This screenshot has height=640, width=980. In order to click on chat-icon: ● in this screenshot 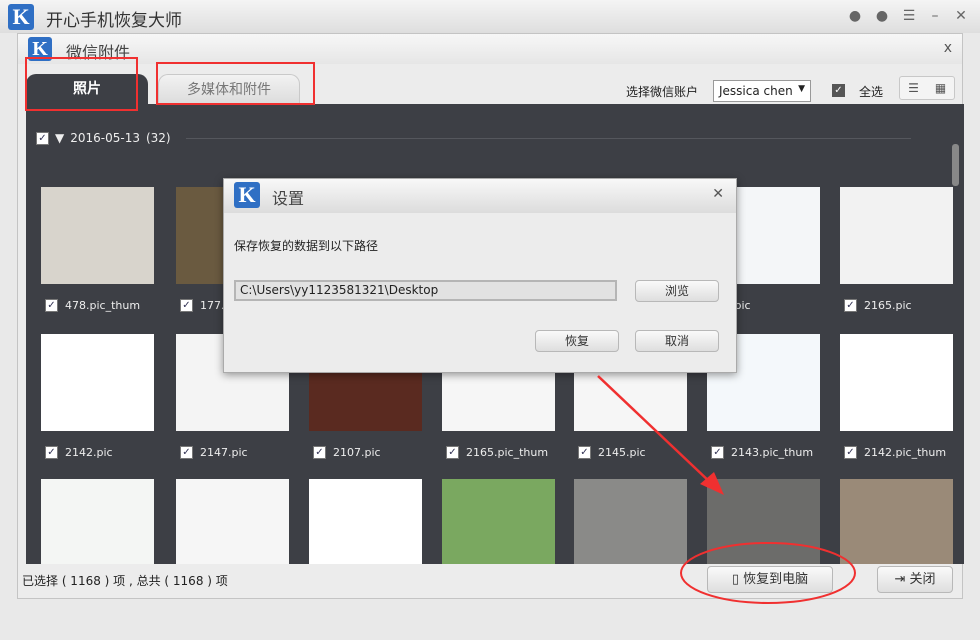, I will do `click(882, 16)`.